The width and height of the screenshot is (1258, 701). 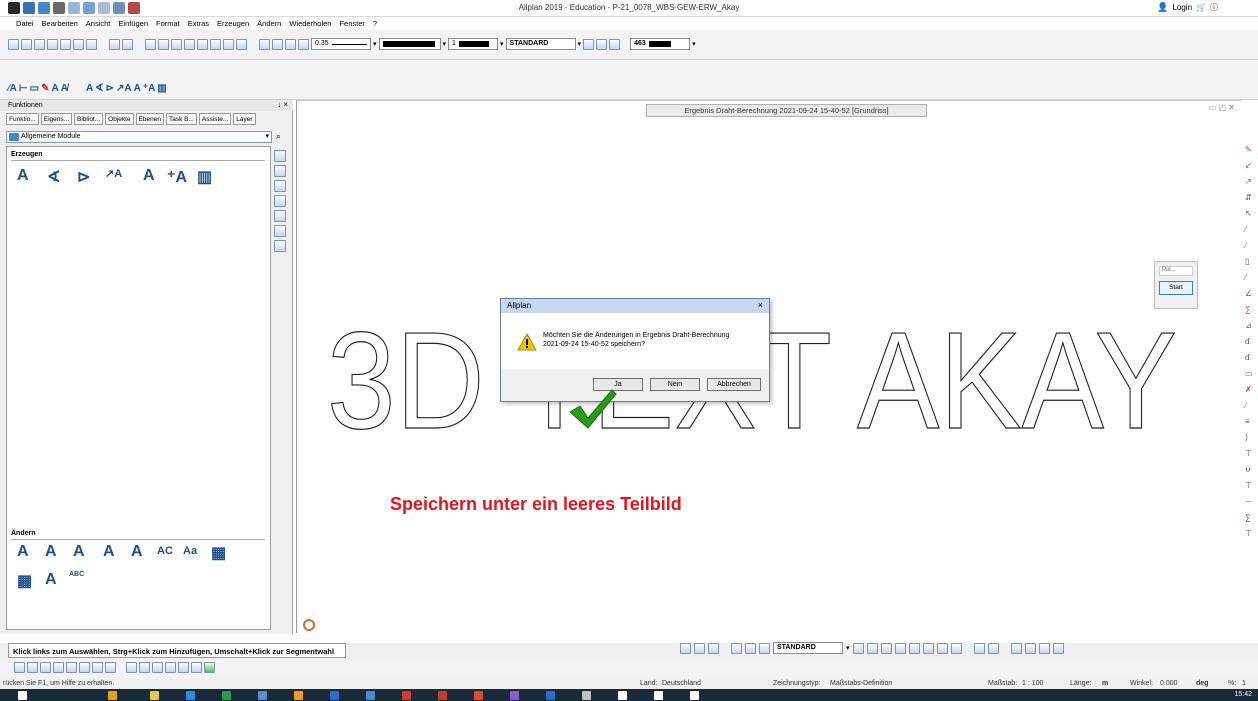 What do you see at coordinates (942, 648) in the screenshot?
I see `filter-7-icon` at bounding box center [942, 648].